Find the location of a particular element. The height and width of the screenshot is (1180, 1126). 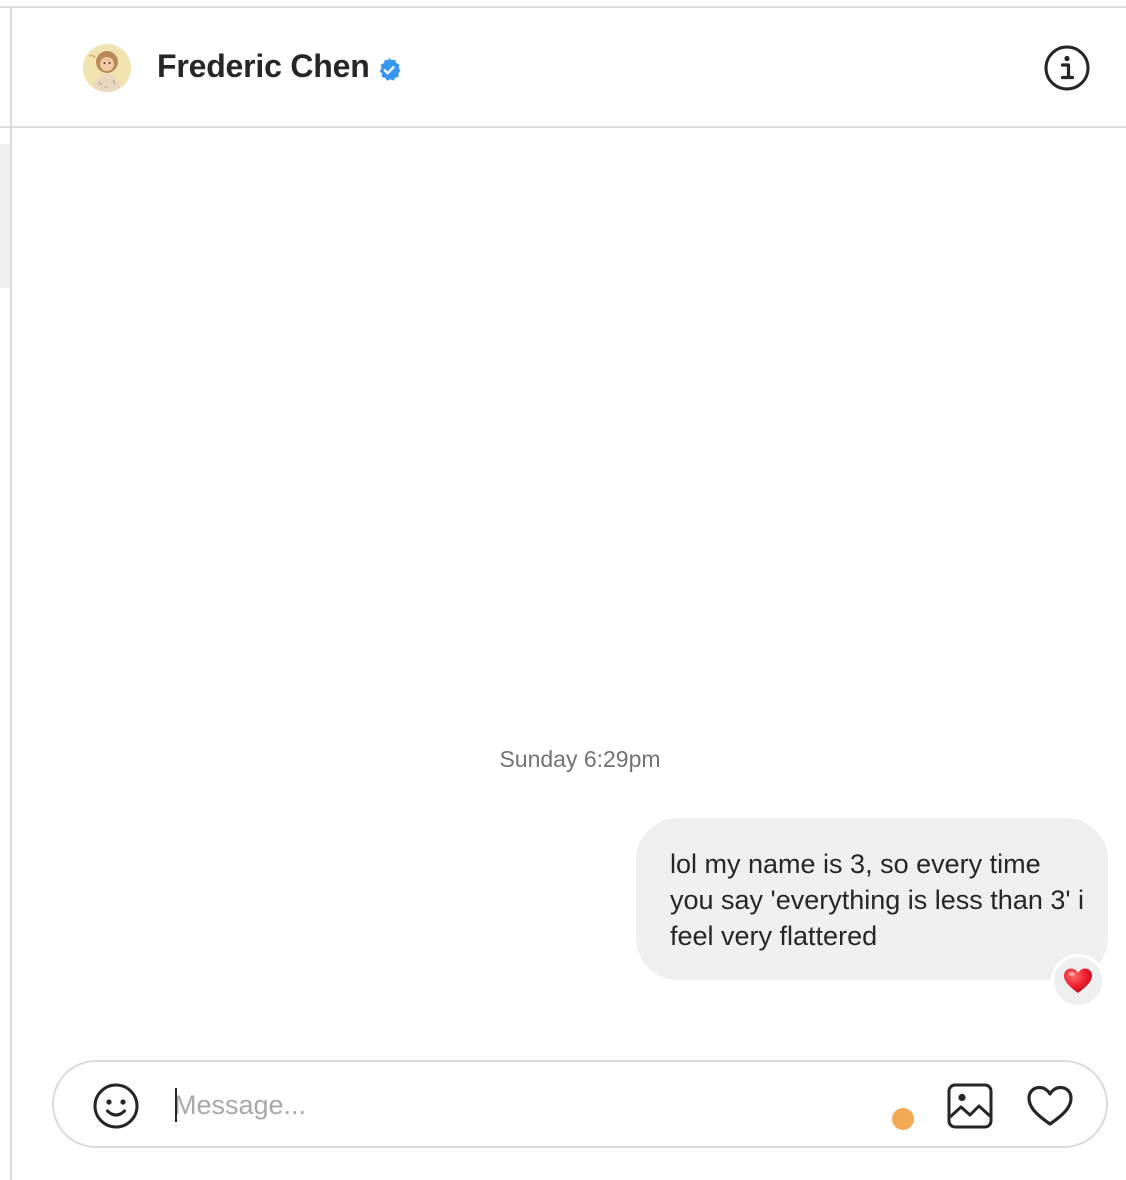

avatar is located at coordinates (107, 68).